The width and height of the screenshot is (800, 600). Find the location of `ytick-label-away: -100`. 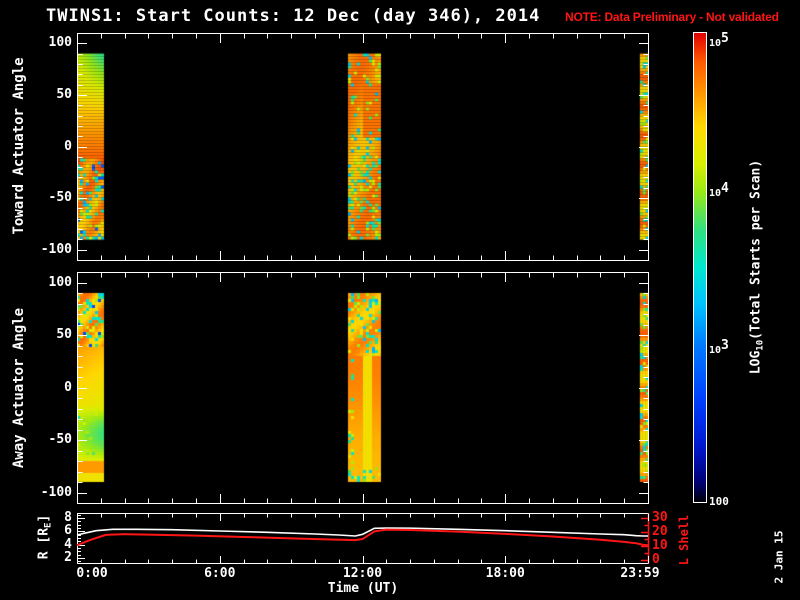

ytick-label-away: -100 is located at coordinates (56, 492).